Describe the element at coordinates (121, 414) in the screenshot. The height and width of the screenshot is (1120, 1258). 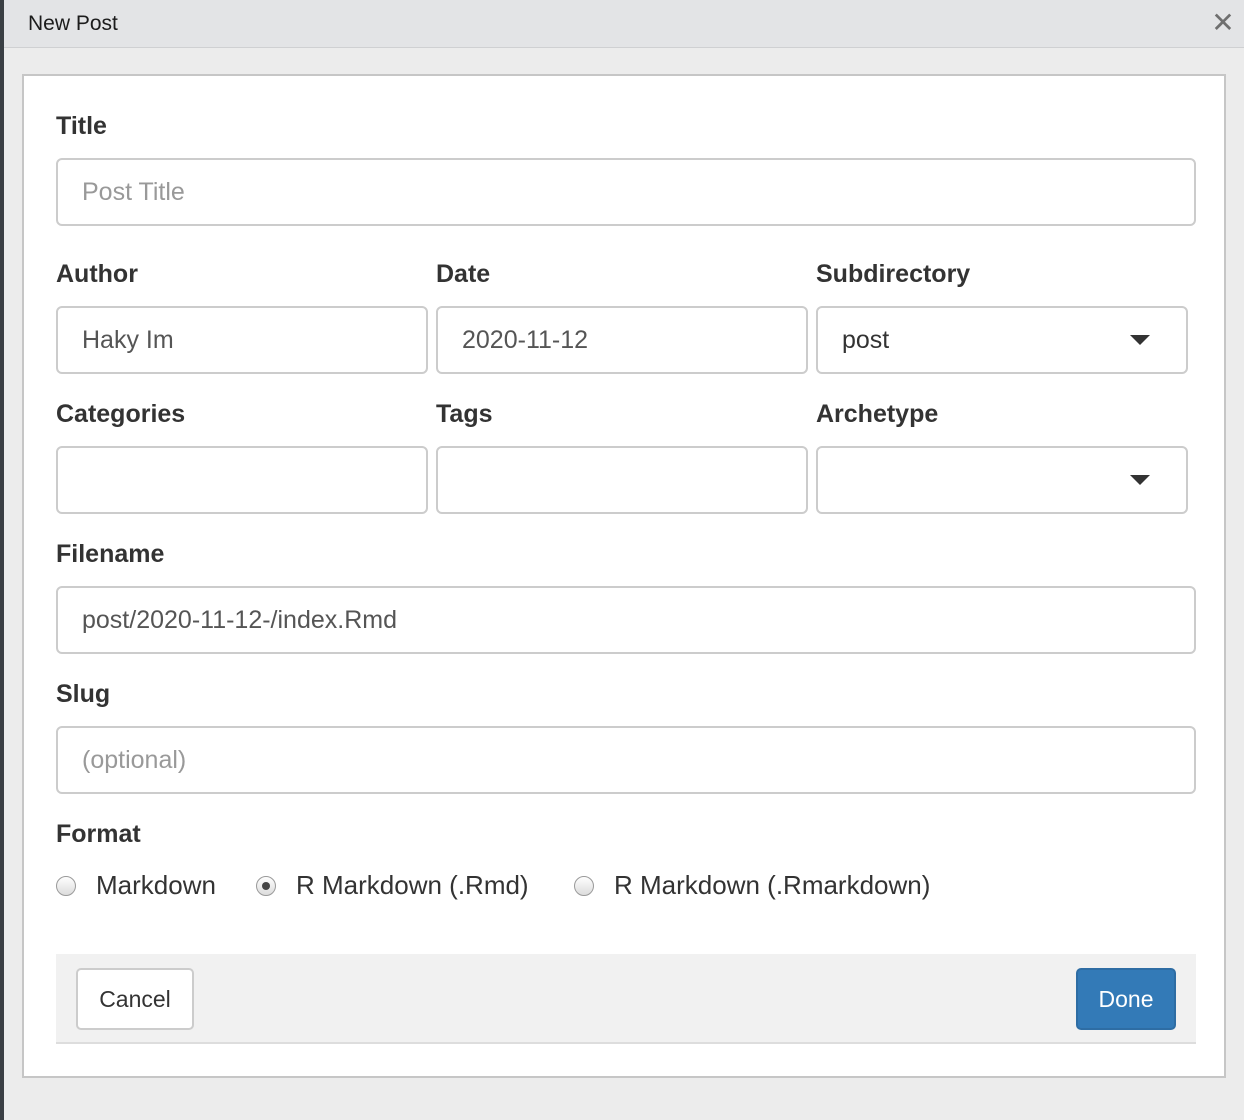
I see `categories-label: Categories` at that location.